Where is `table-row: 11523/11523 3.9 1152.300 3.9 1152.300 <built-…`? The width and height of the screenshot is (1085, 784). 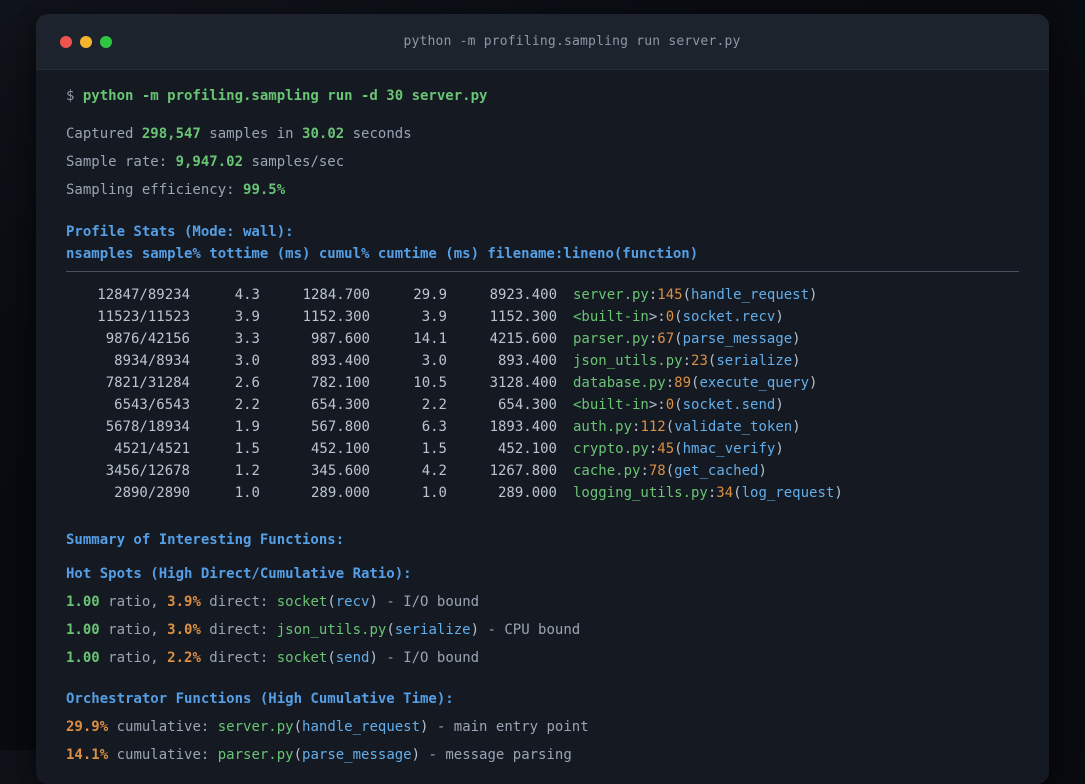
table-row: 11523/11523 3.9 1152.300 3.9 1152.300 <built-… is located at coordinates (542, 317).